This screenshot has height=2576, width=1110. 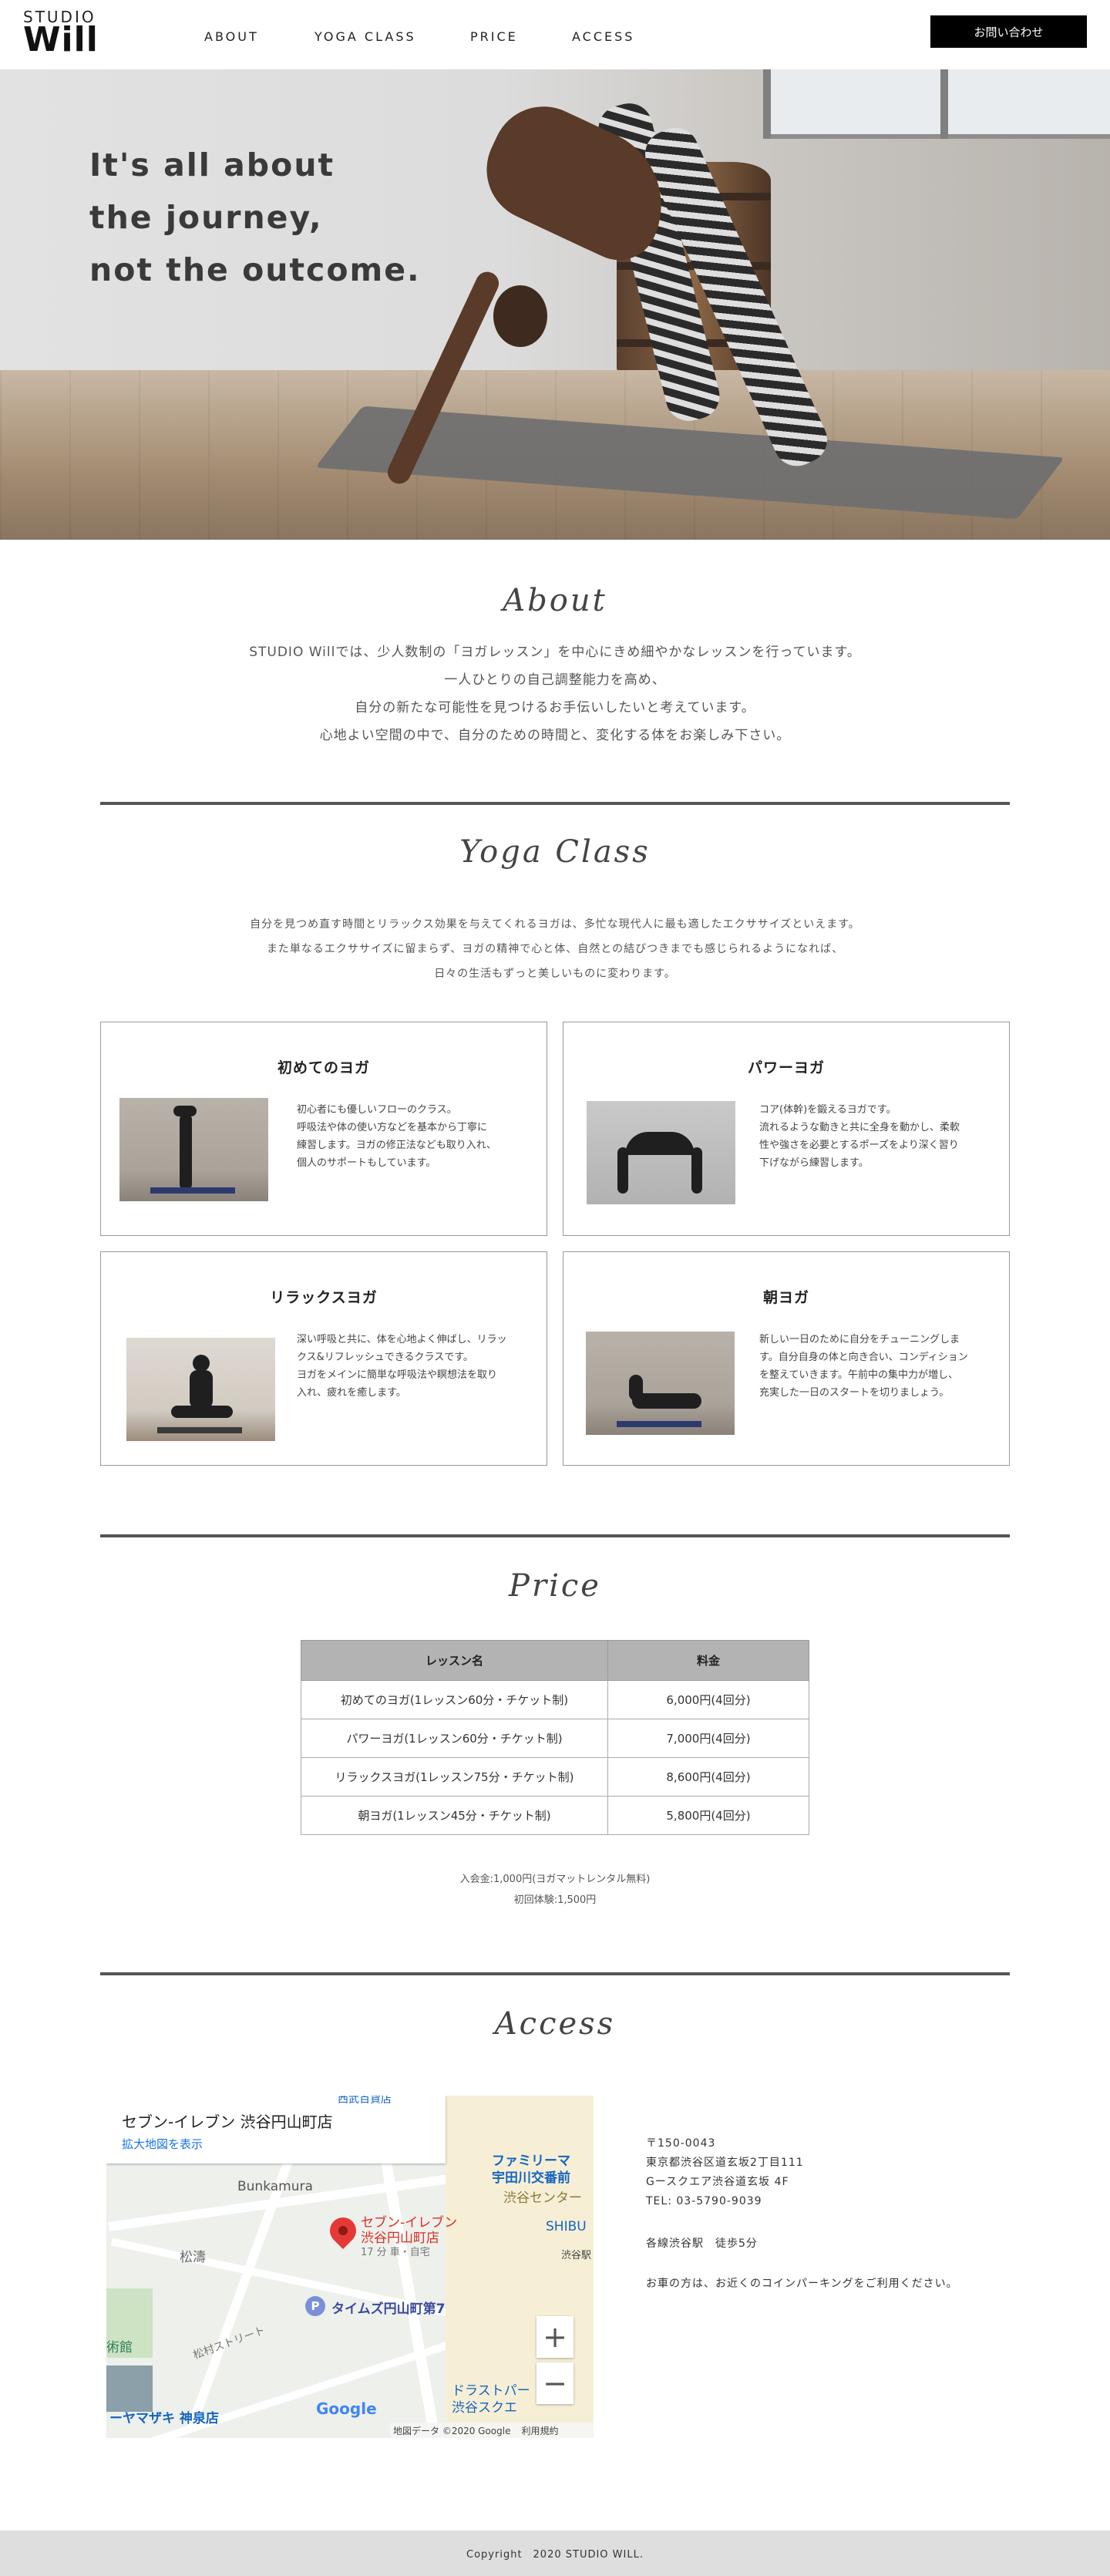 What do you see at coordinates (351, 1393) in the screenshot?
I see `card-desc-line: 入れ、疲れを癒します。` at bounding box center [351, 1393].